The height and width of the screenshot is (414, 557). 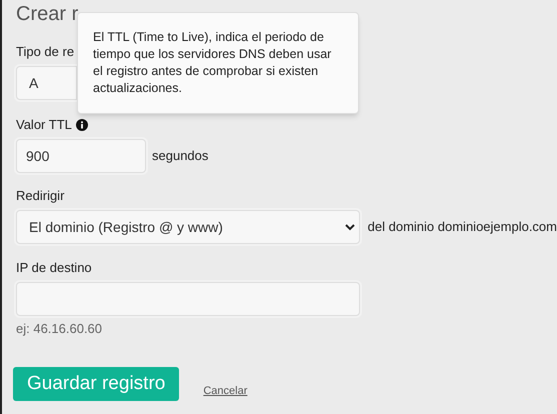 I want to click on ip-input, so click(x=188, y=299).